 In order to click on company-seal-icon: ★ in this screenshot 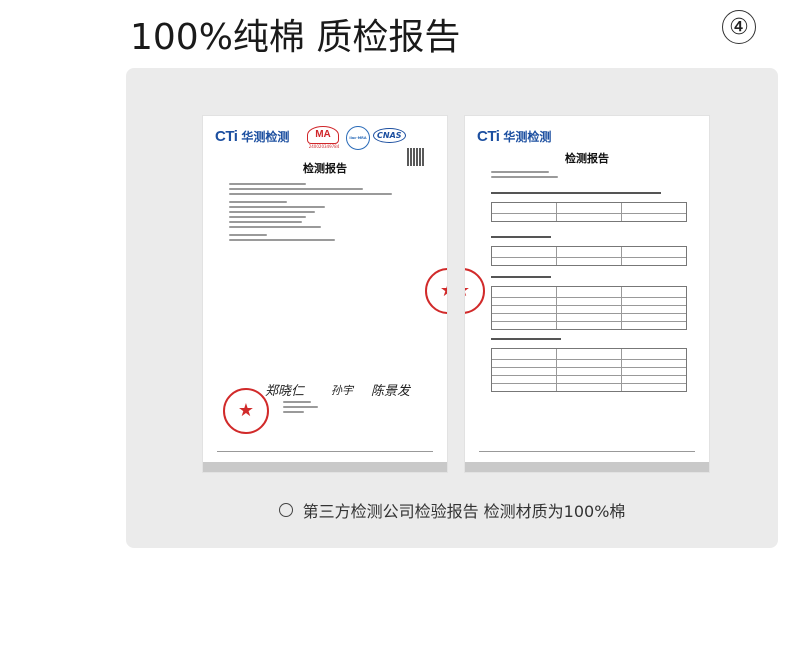, I will do `click(246, 411)`.